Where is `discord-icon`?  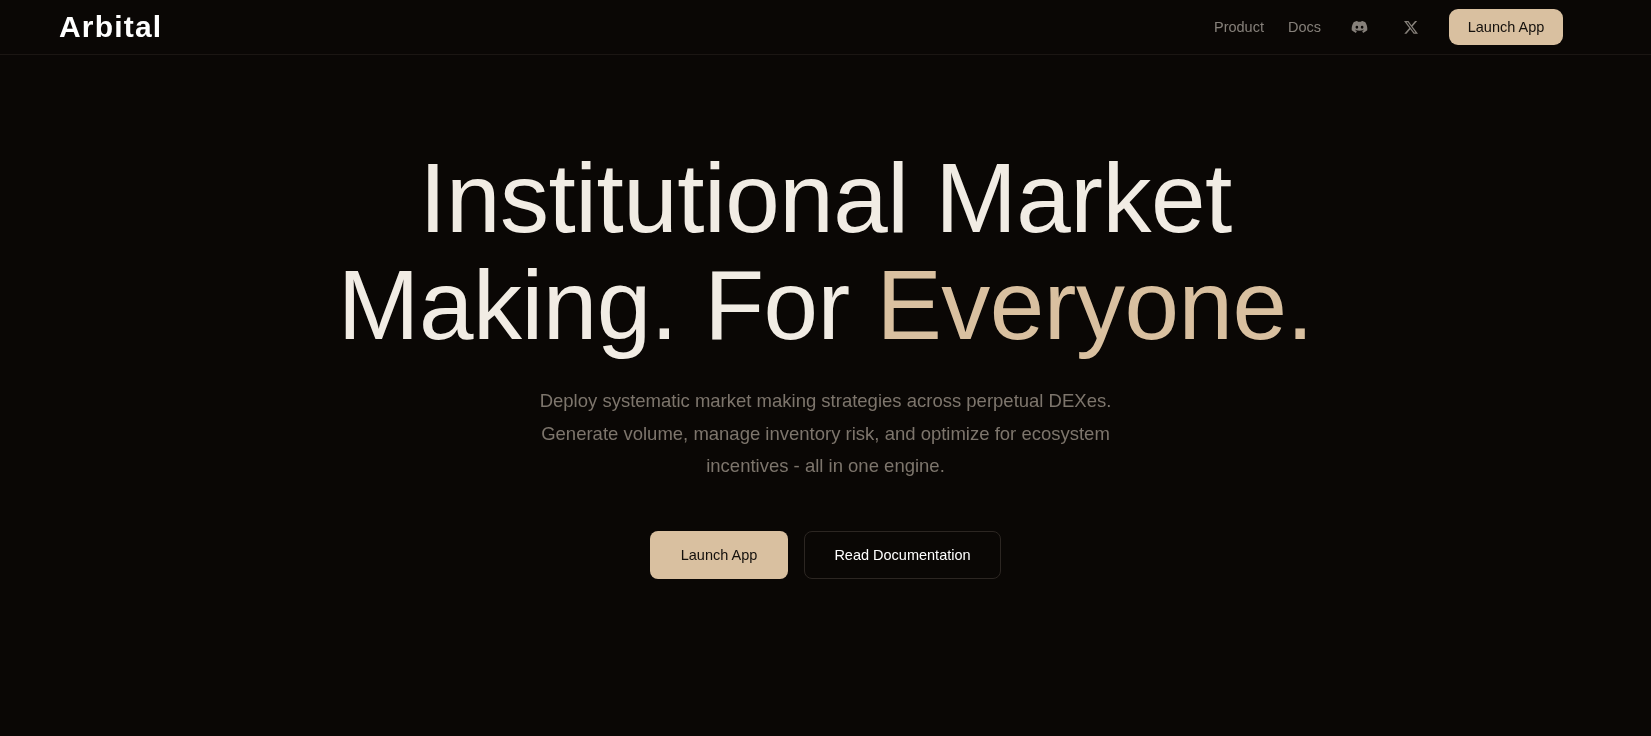 discord-icon is located at coordinates (1359, 27).